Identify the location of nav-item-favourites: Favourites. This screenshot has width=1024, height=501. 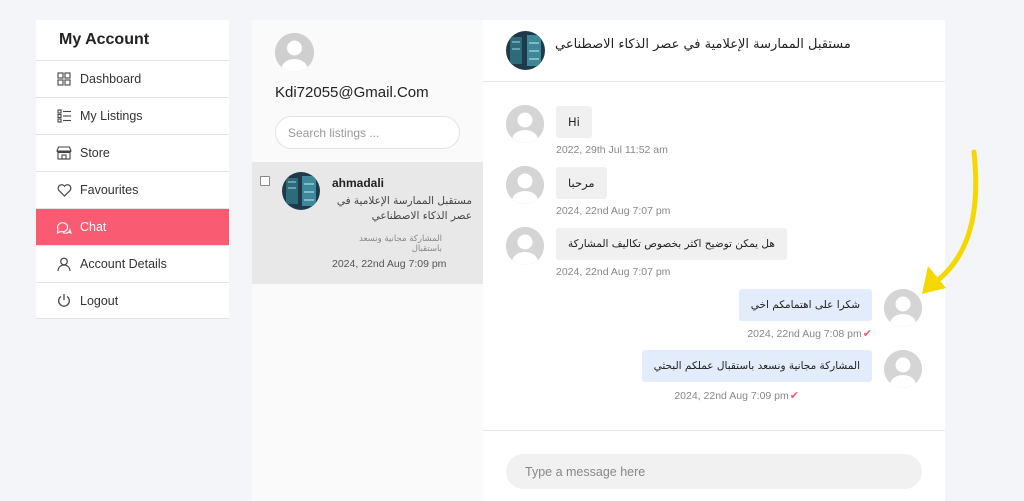
(132, 190).